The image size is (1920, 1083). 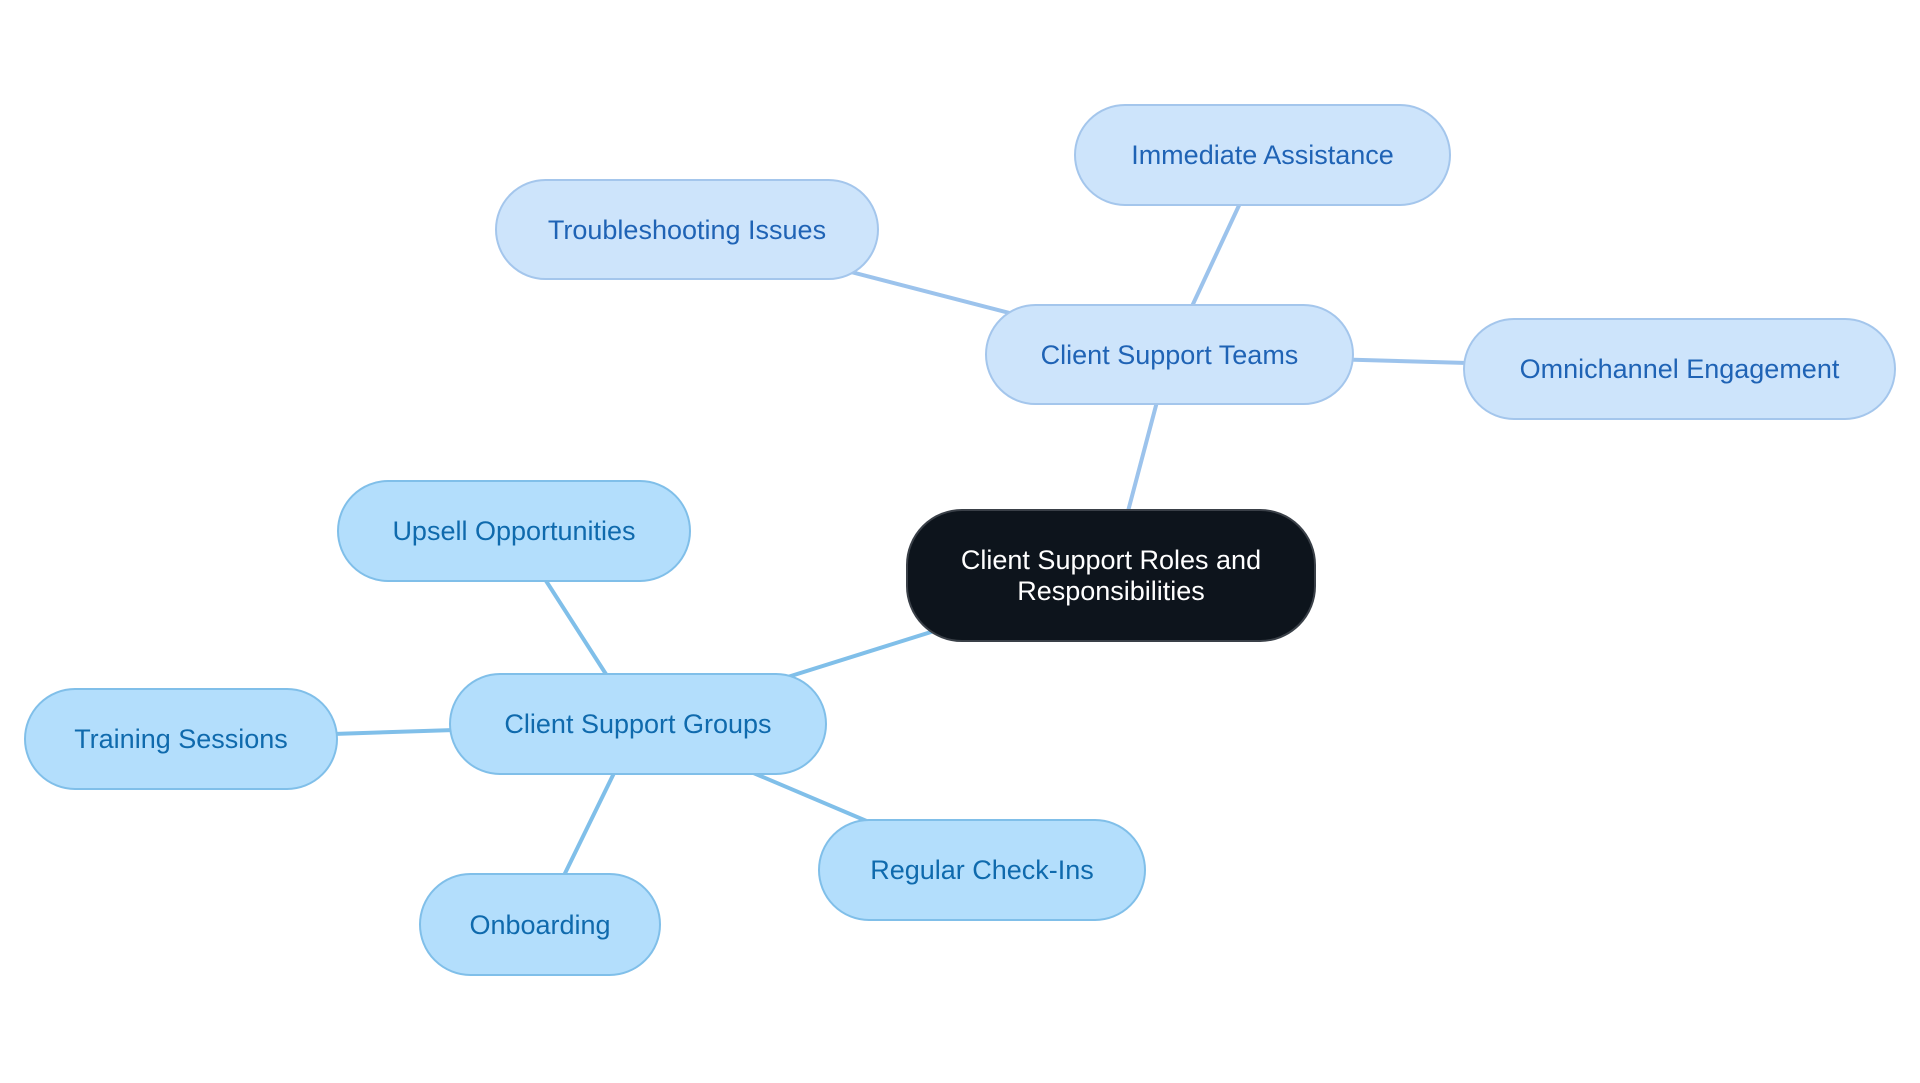 I want to click on node-label: Troubleshooting Issues, so click(x=687, y=229).